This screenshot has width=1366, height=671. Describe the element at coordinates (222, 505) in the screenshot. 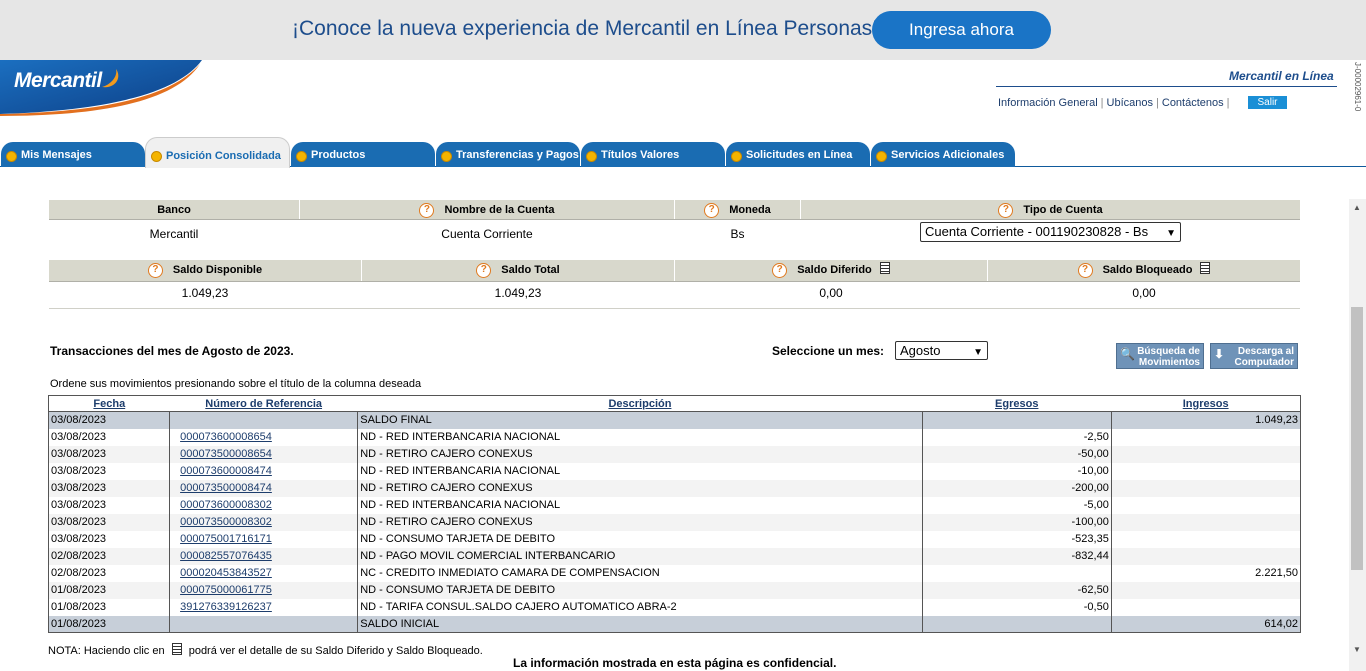

I see `reference-link: 000073600008302` at that location.